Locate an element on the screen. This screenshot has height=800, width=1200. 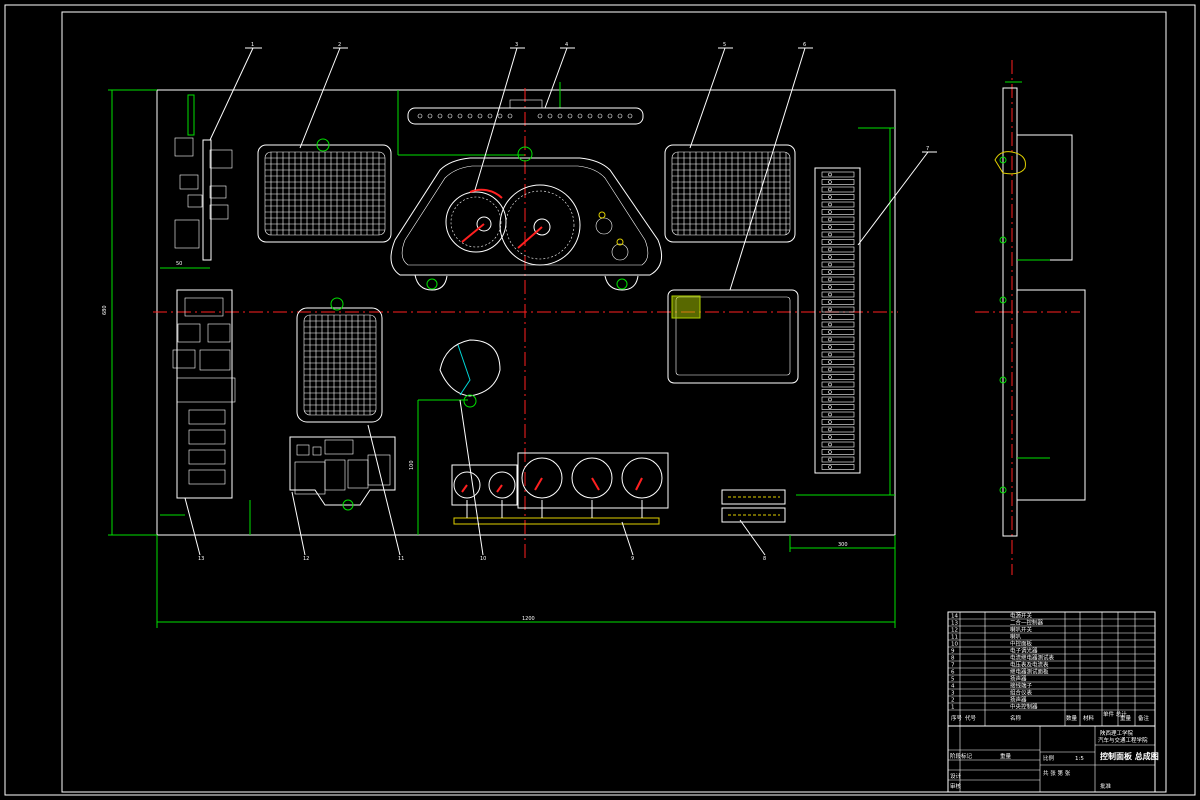
instrument-cluster is located at coordinates (526, 218).